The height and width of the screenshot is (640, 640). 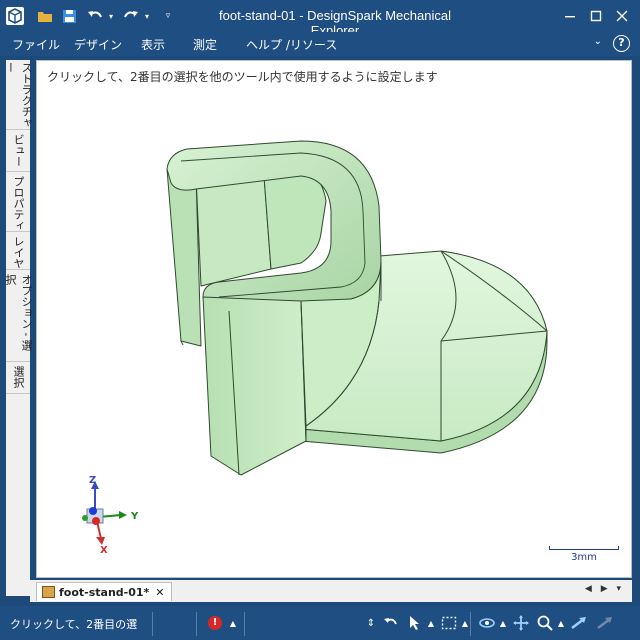 I want to click on doc-tab-label: foot-stand-01*, so click(x=104, y=592).